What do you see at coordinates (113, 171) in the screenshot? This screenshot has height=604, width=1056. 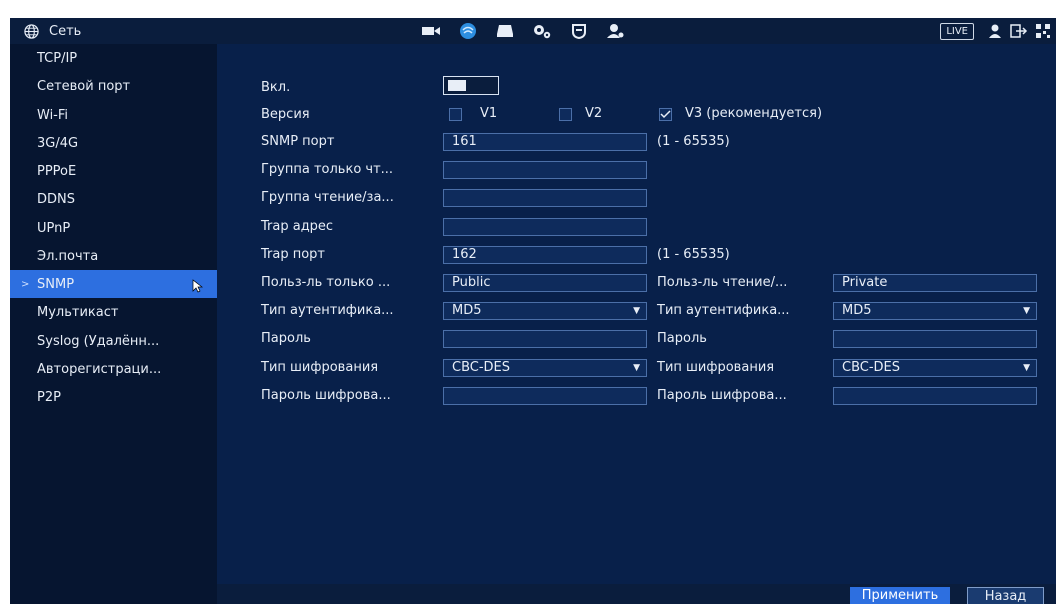 I see `sidebar-item-pppoe: PPPoE` at bounding box center [113, 171].